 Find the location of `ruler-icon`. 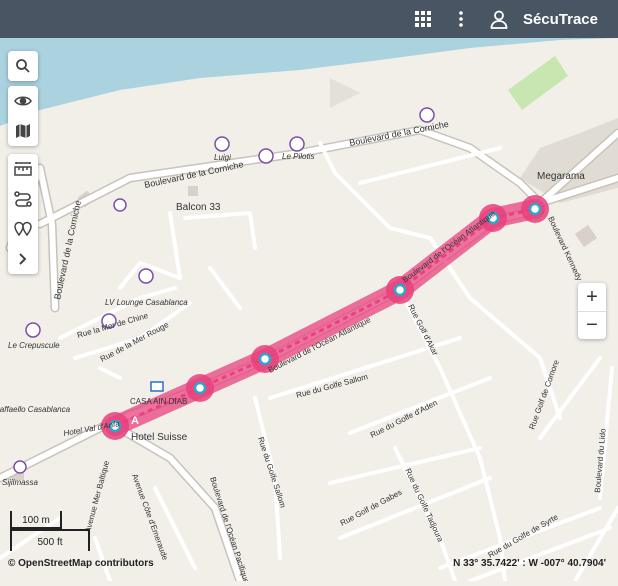

ruler-icon is located at coordinates (23, 169).